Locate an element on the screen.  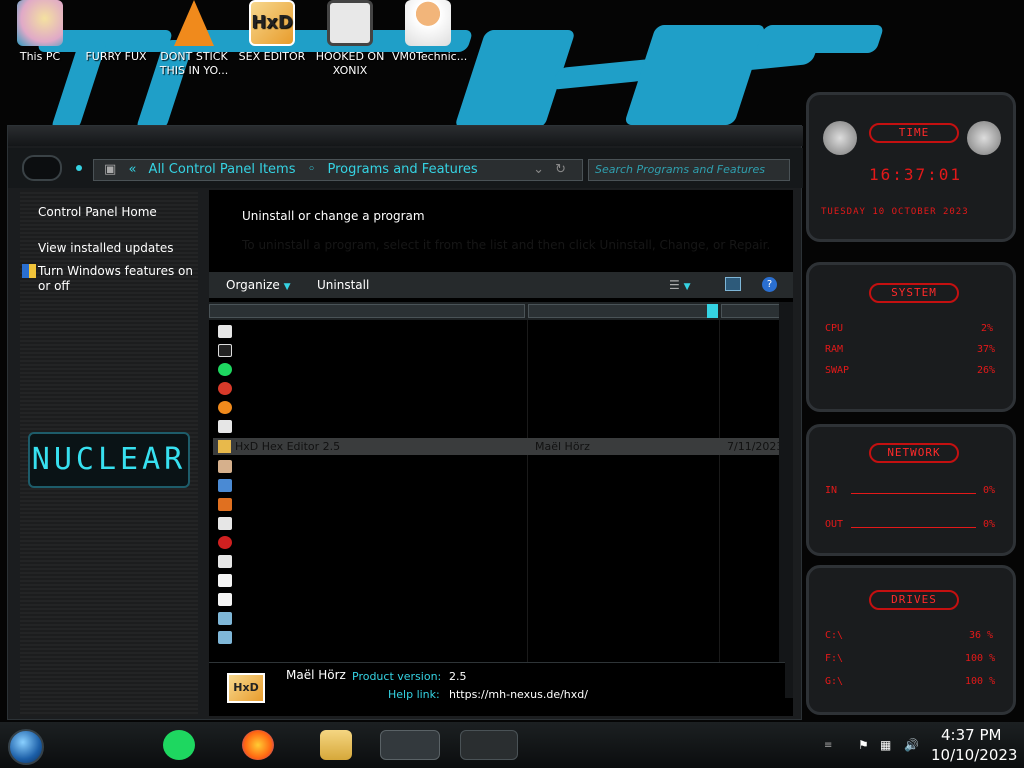
swap-value: 26% is located at coordinates (986, 370).